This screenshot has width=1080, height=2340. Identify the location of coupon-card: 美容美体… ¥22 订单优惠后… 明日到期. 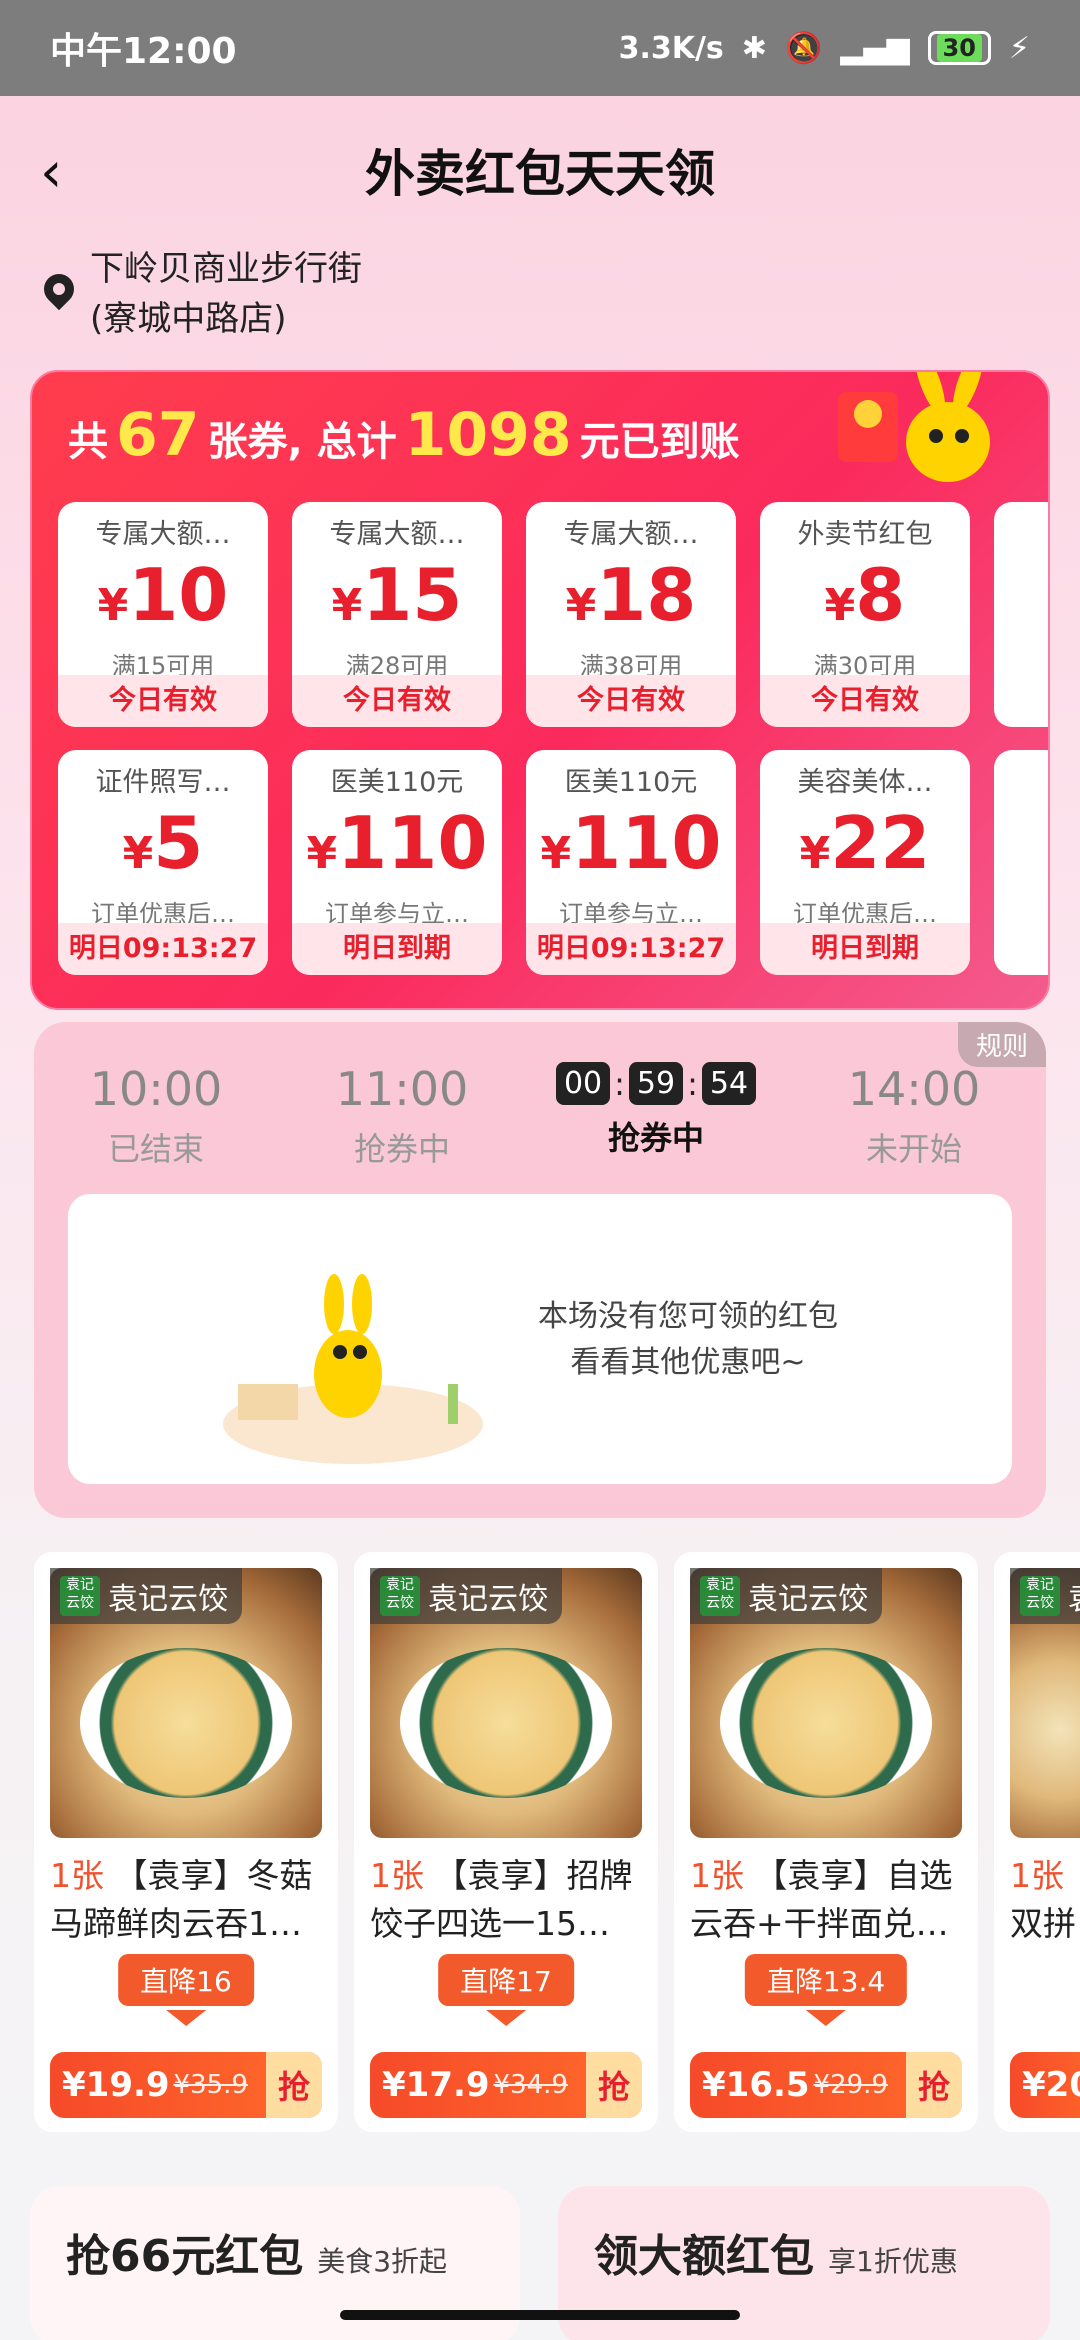
(865, 862).